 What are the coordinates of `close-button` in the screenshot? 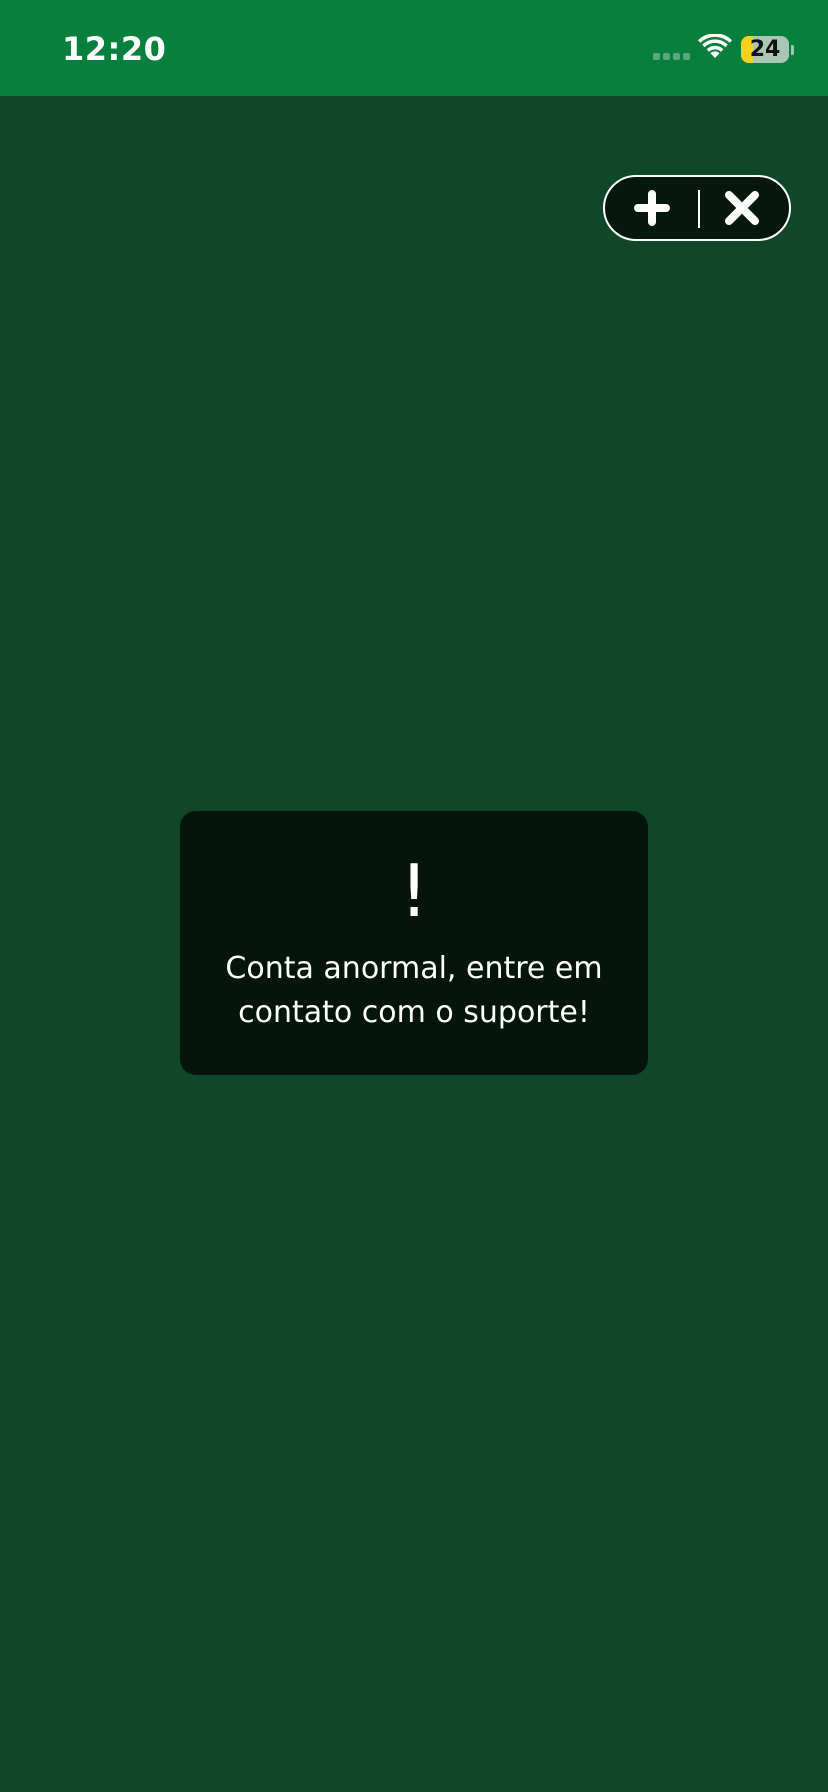 It's located at (742, 208).